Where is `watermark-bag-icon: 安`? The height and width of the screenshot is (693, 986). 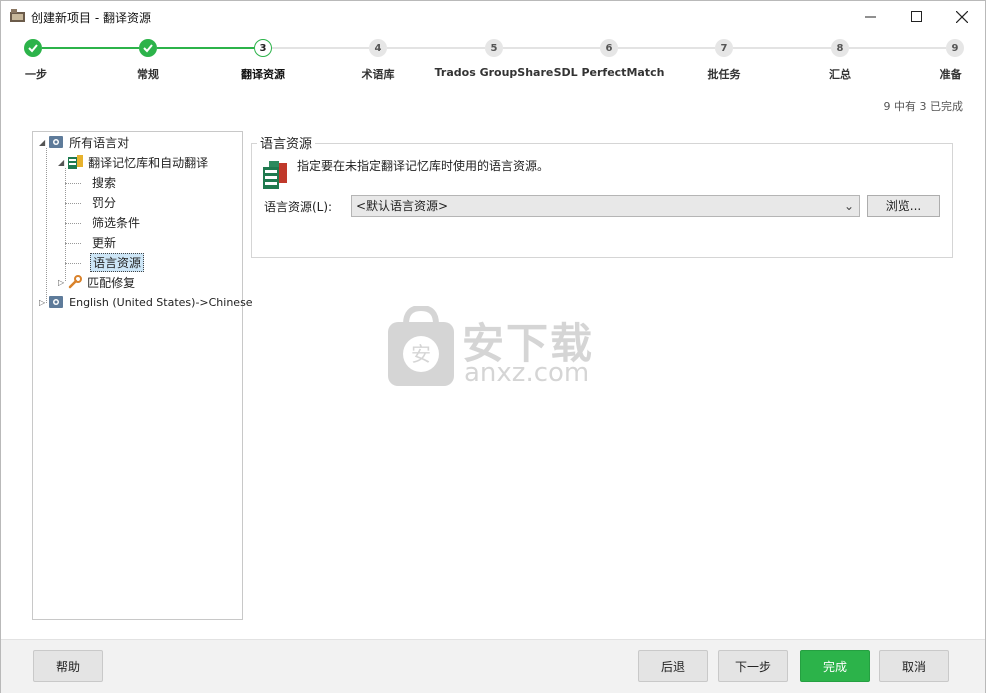
watermark-bag-icon: 安 is located at coordinates (421, 346).